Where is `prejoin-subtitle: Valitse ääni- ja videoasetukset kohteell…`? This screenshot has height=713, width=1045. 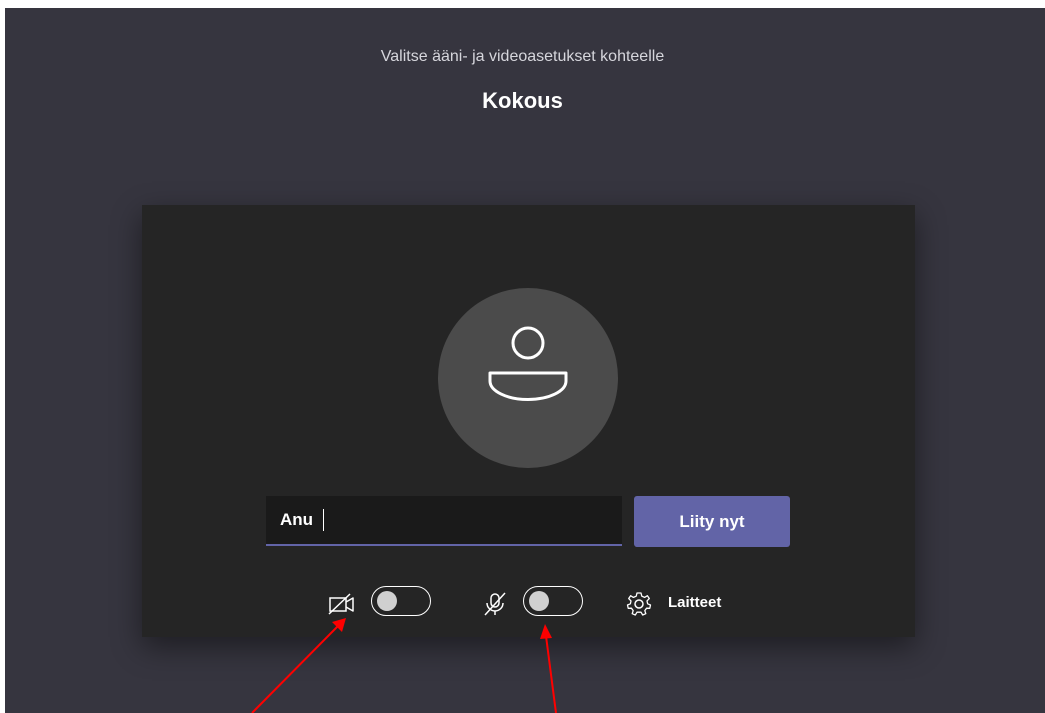
prejoin-subtitle: Valitse ääni- ja videoasetukset kohteell… is located at coordinates (522, 56).